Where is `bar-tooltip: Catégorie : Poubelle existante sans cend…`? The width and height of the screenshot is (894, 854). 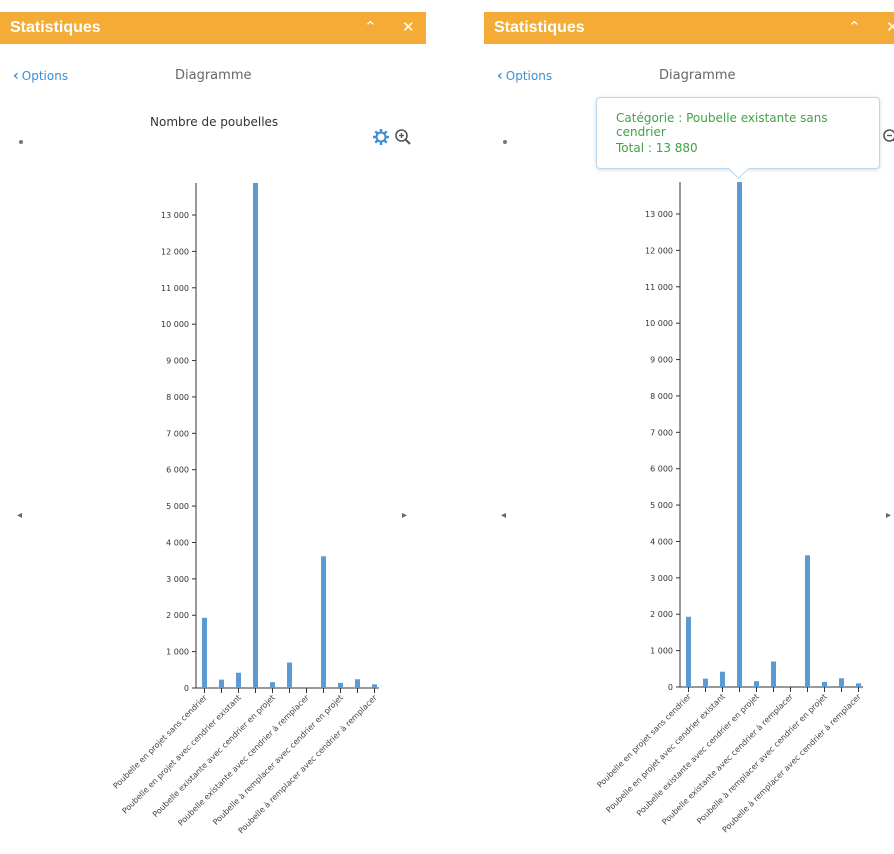
bar-tooltip: Catégorie : Poubelle existante sans cend… is located at coordinates (738, 138).